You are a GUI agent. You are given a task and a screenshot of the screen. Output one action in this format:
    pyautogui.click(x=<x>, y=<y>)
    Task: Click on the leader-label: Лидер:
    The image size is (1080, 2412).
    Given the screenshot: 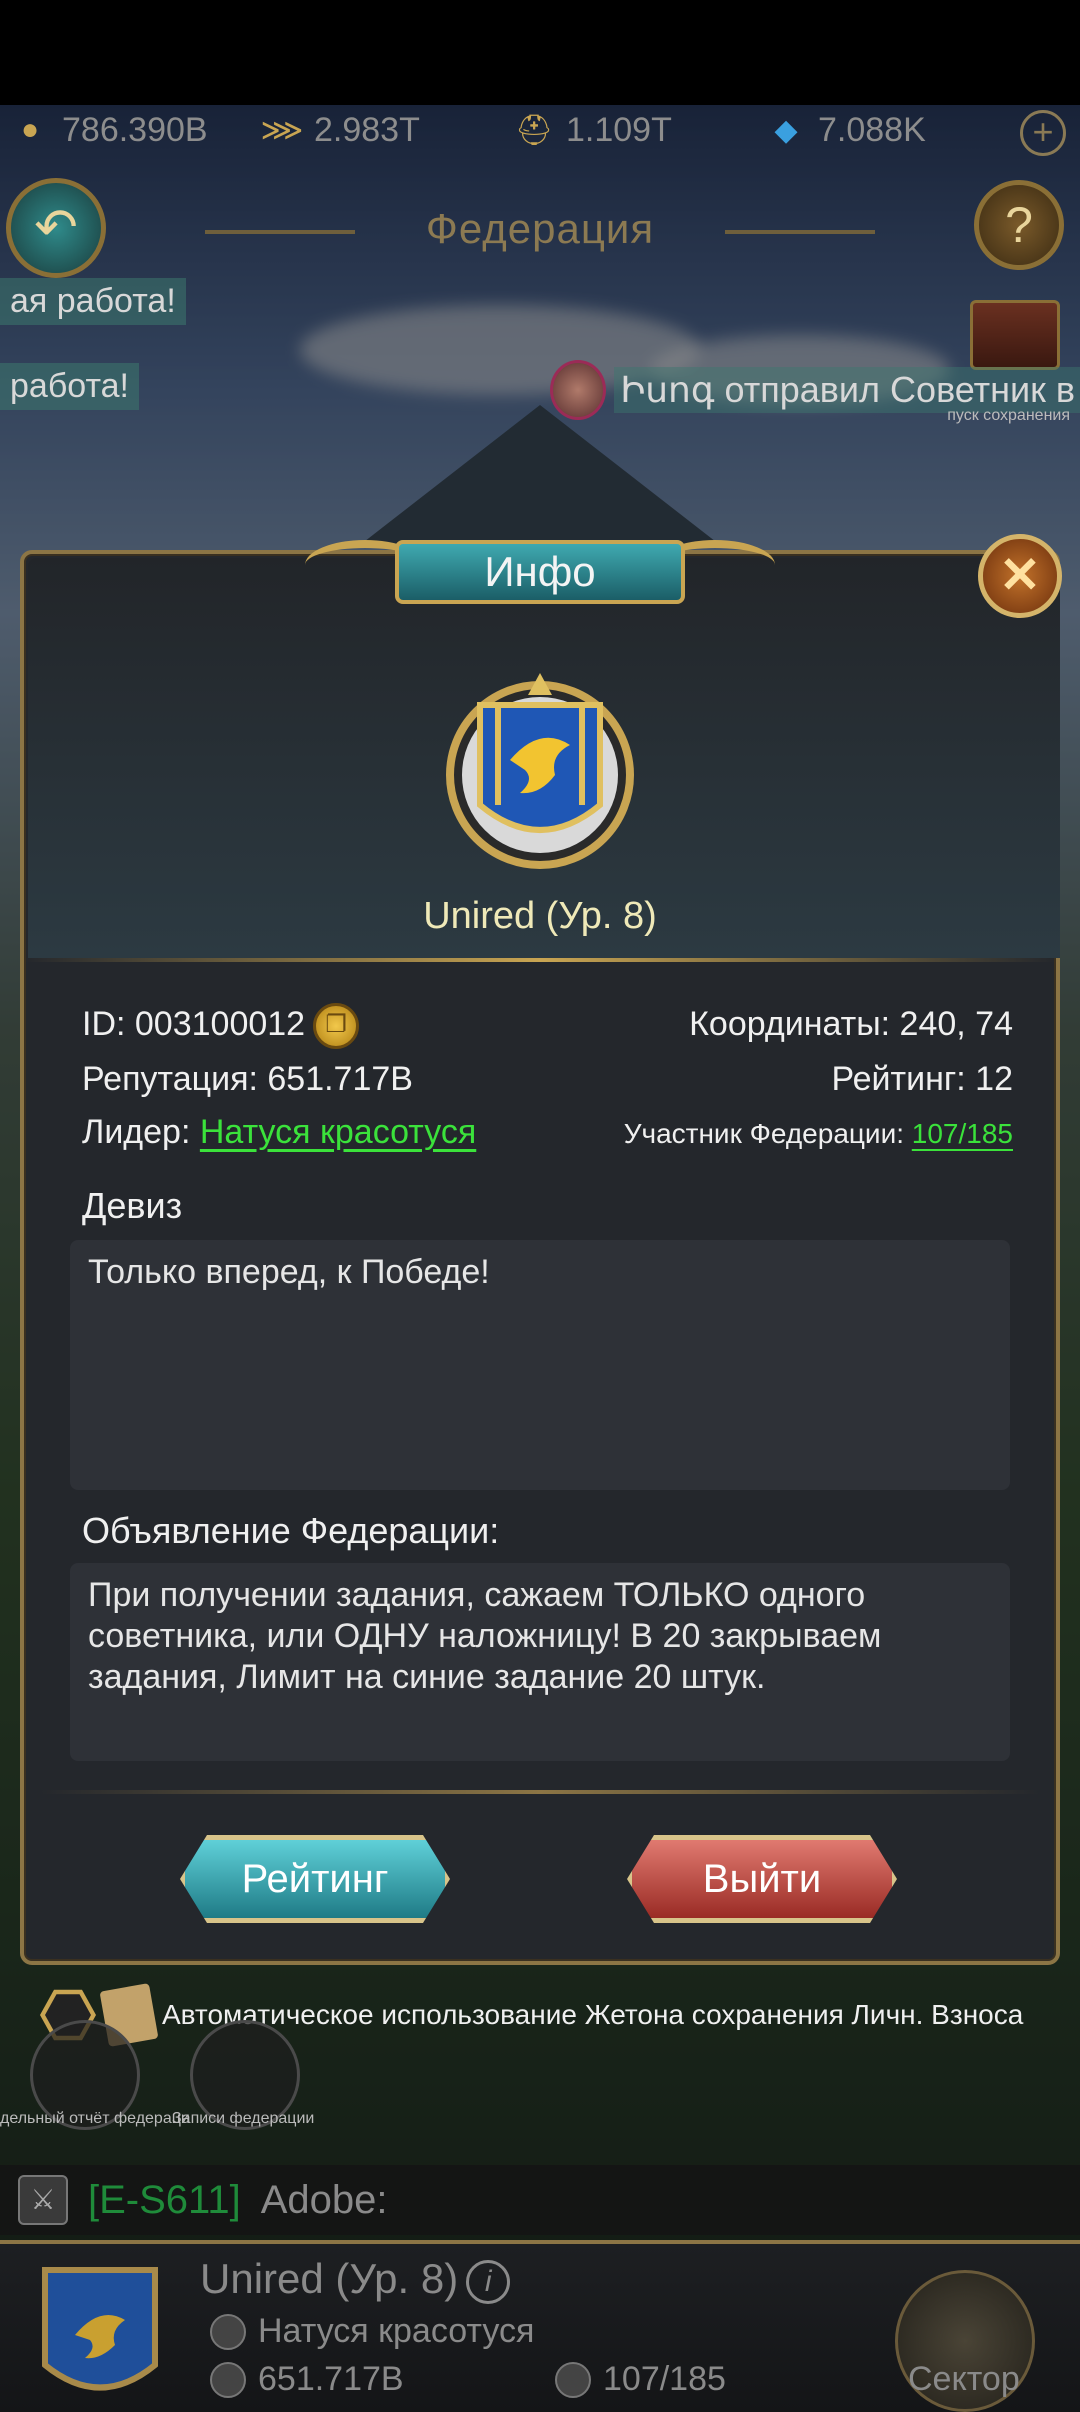 What is the action you would take?
    pyautogui.click(x=136, y=1132)
    